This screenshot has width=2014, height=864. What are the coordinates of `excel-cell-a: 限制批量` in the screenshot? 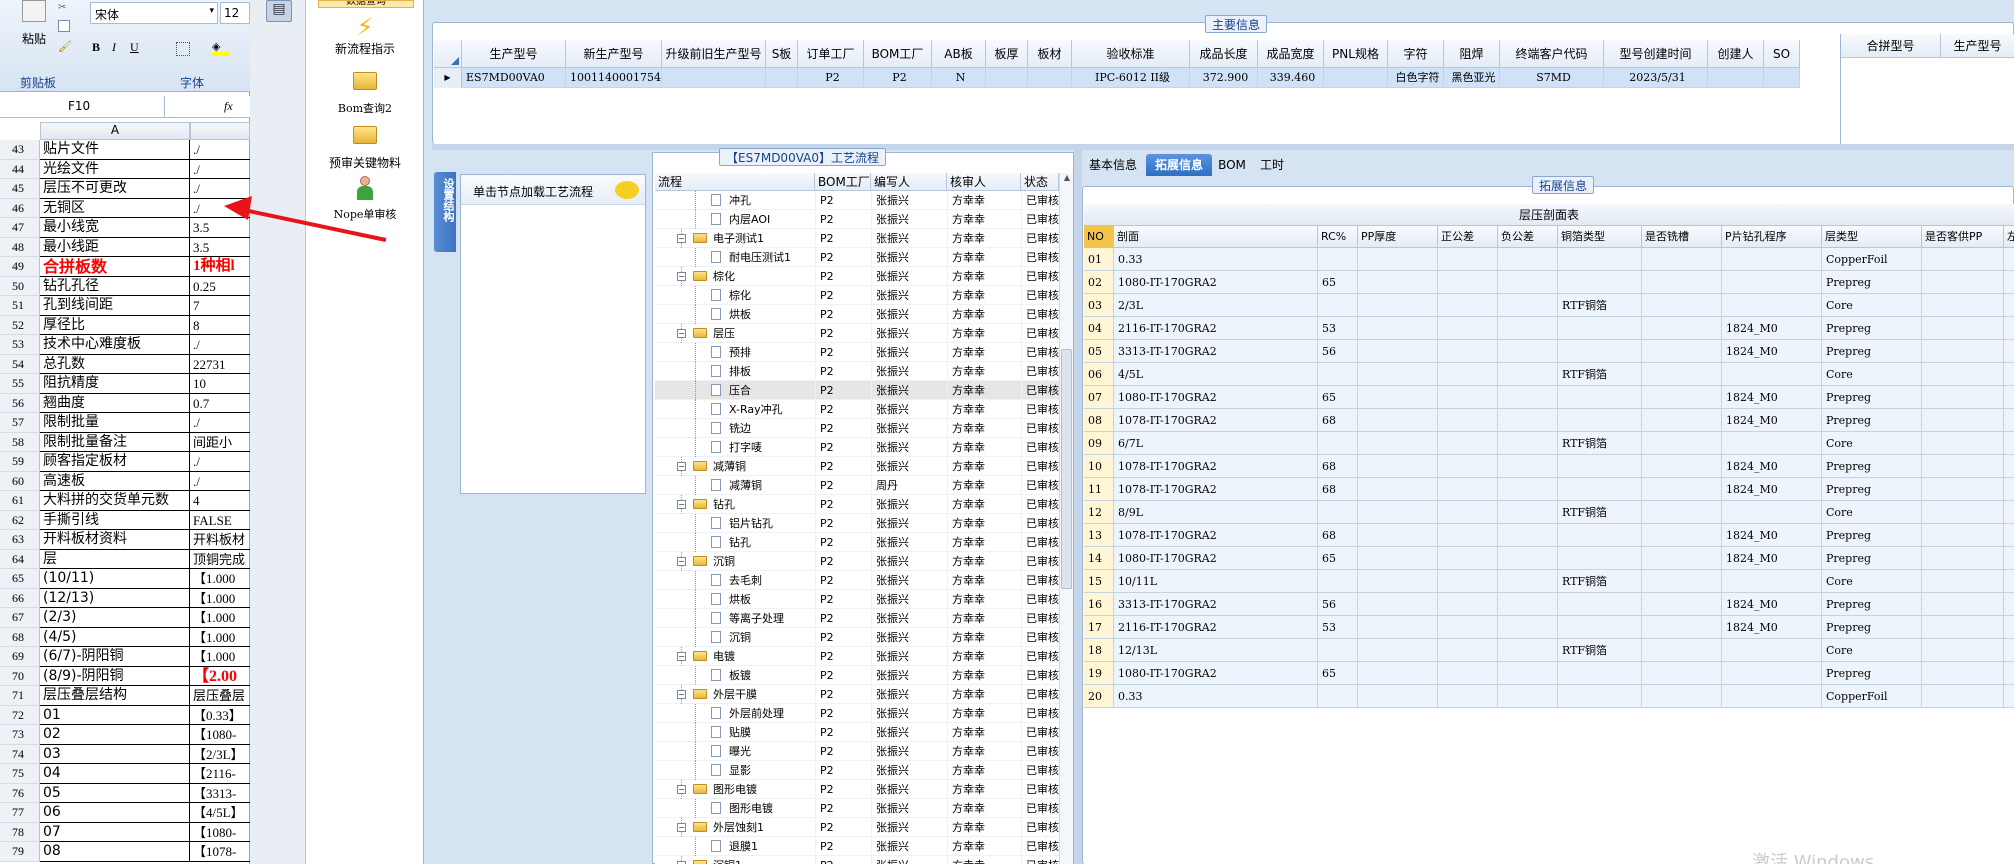 It's located at (115, 423).